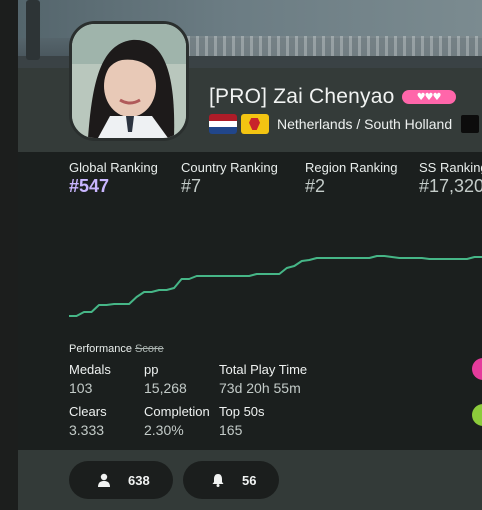 The width and height of the screenshot is (482, 510). I want to click on country-ranking: Country Ranking #7, so click(229, 178).